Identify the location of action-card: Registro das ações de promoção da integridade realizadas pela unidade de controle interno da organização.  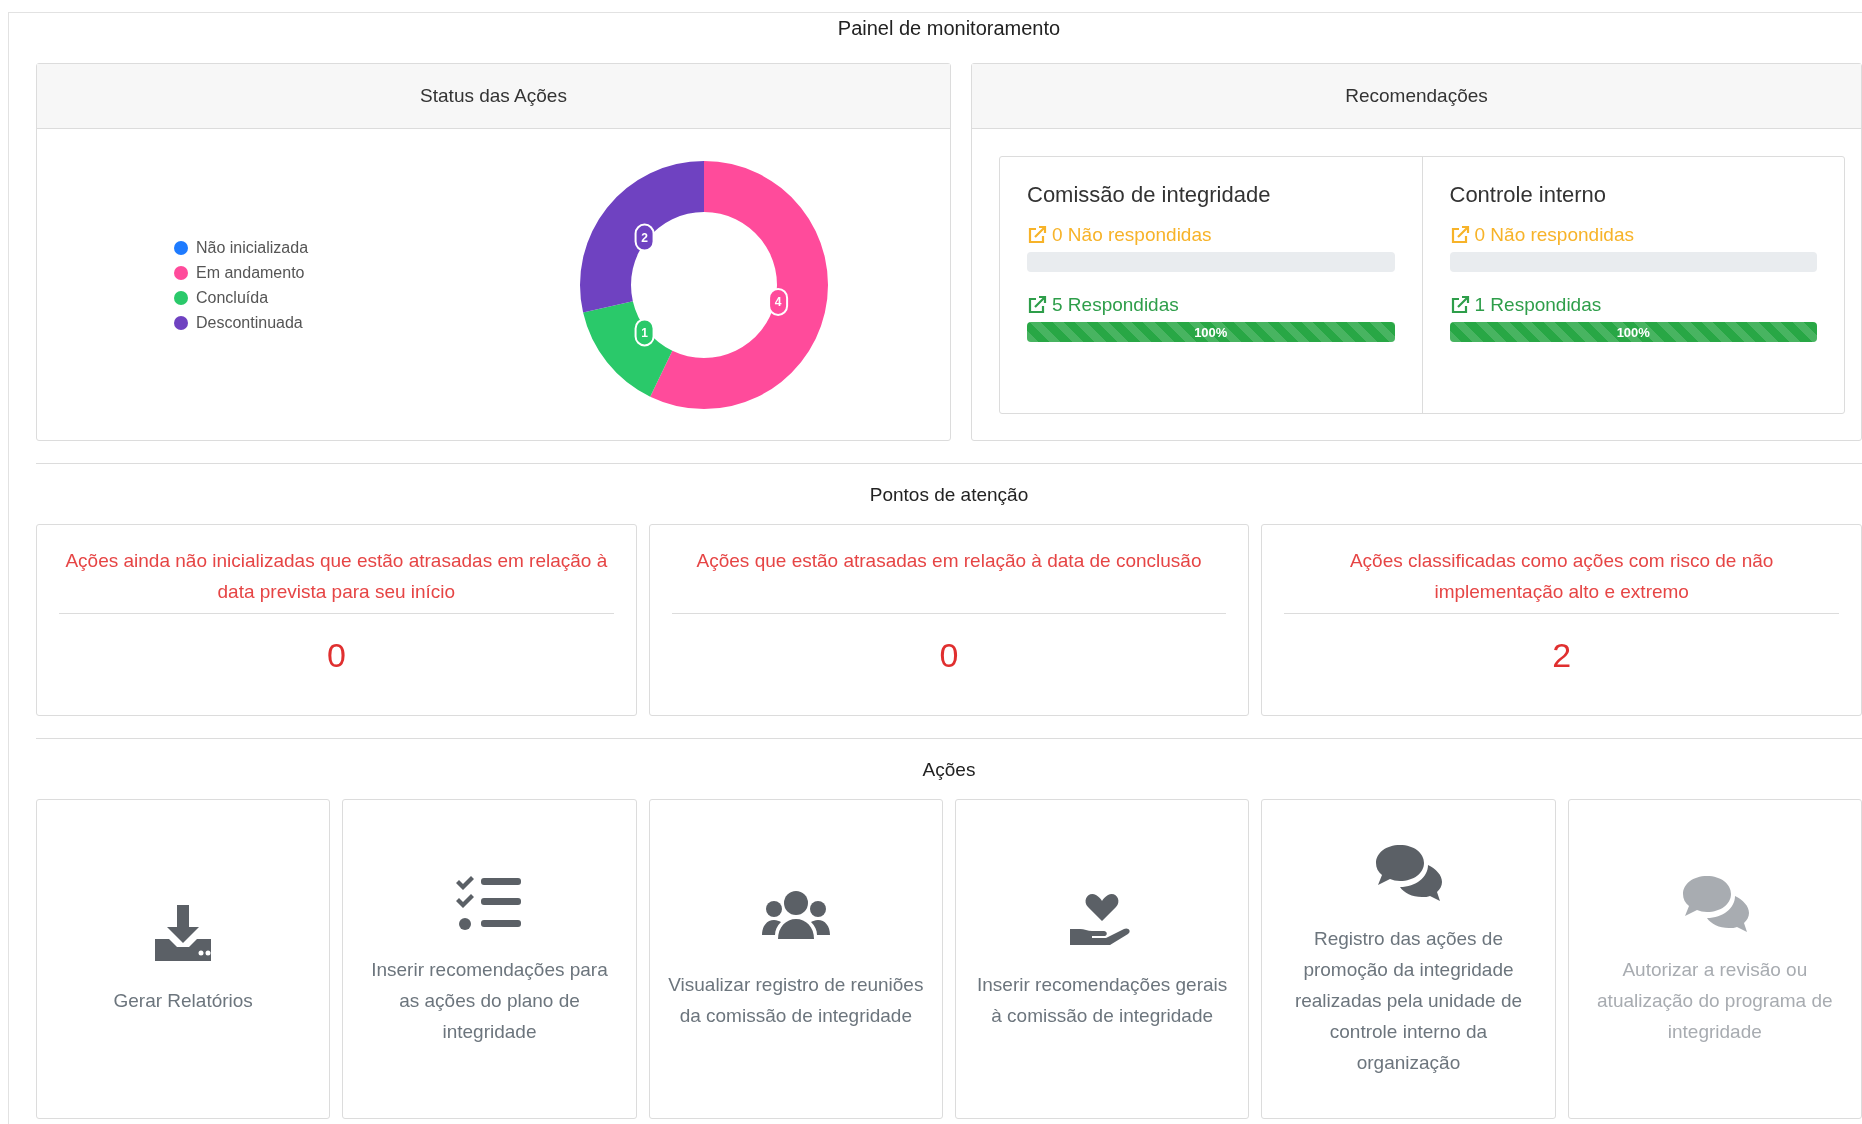
(1408, 959).